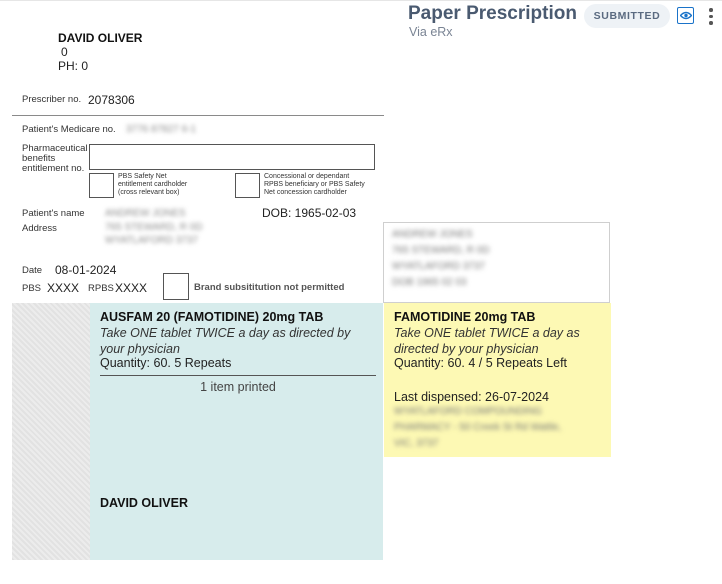  Describe the element at coordinates (232, 157) in the screenshot. I see `pbs-entitlement-input` at that location.